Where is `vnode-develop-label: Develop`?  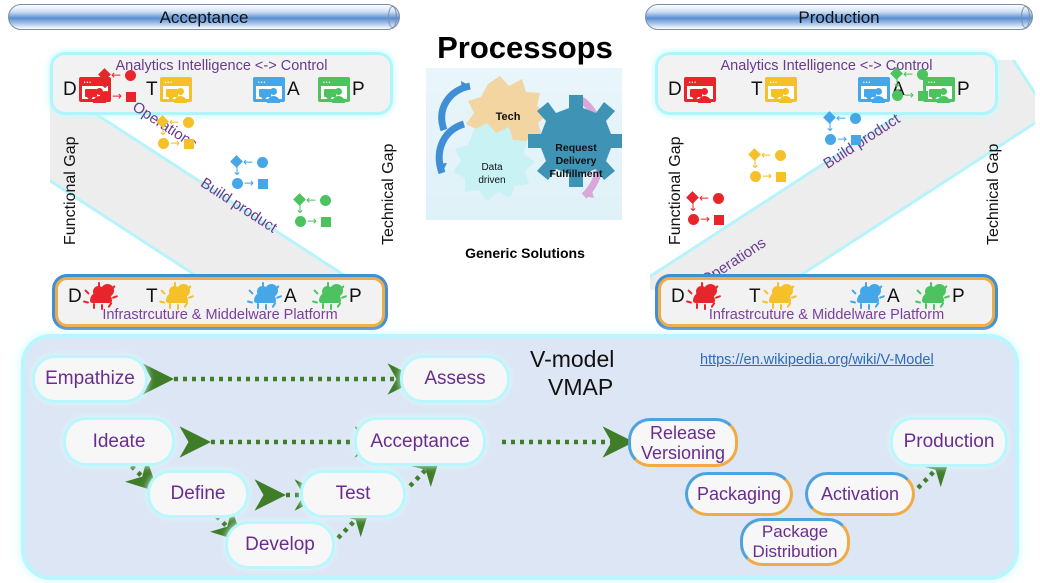
vnode-develop-label: Develop is located at coordinates (280, 544).